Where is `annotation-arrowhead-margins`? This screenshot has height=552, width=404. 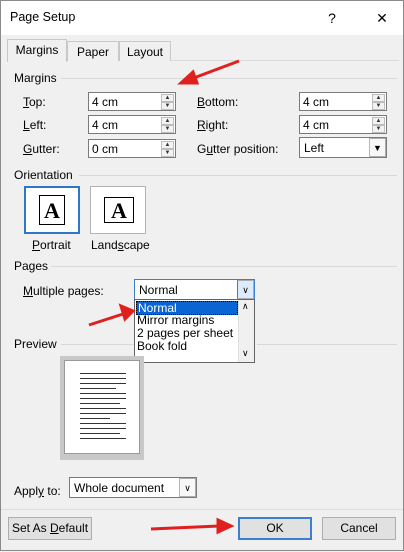 annotation-arrowhead-margins is located at coordinates (188, 77).